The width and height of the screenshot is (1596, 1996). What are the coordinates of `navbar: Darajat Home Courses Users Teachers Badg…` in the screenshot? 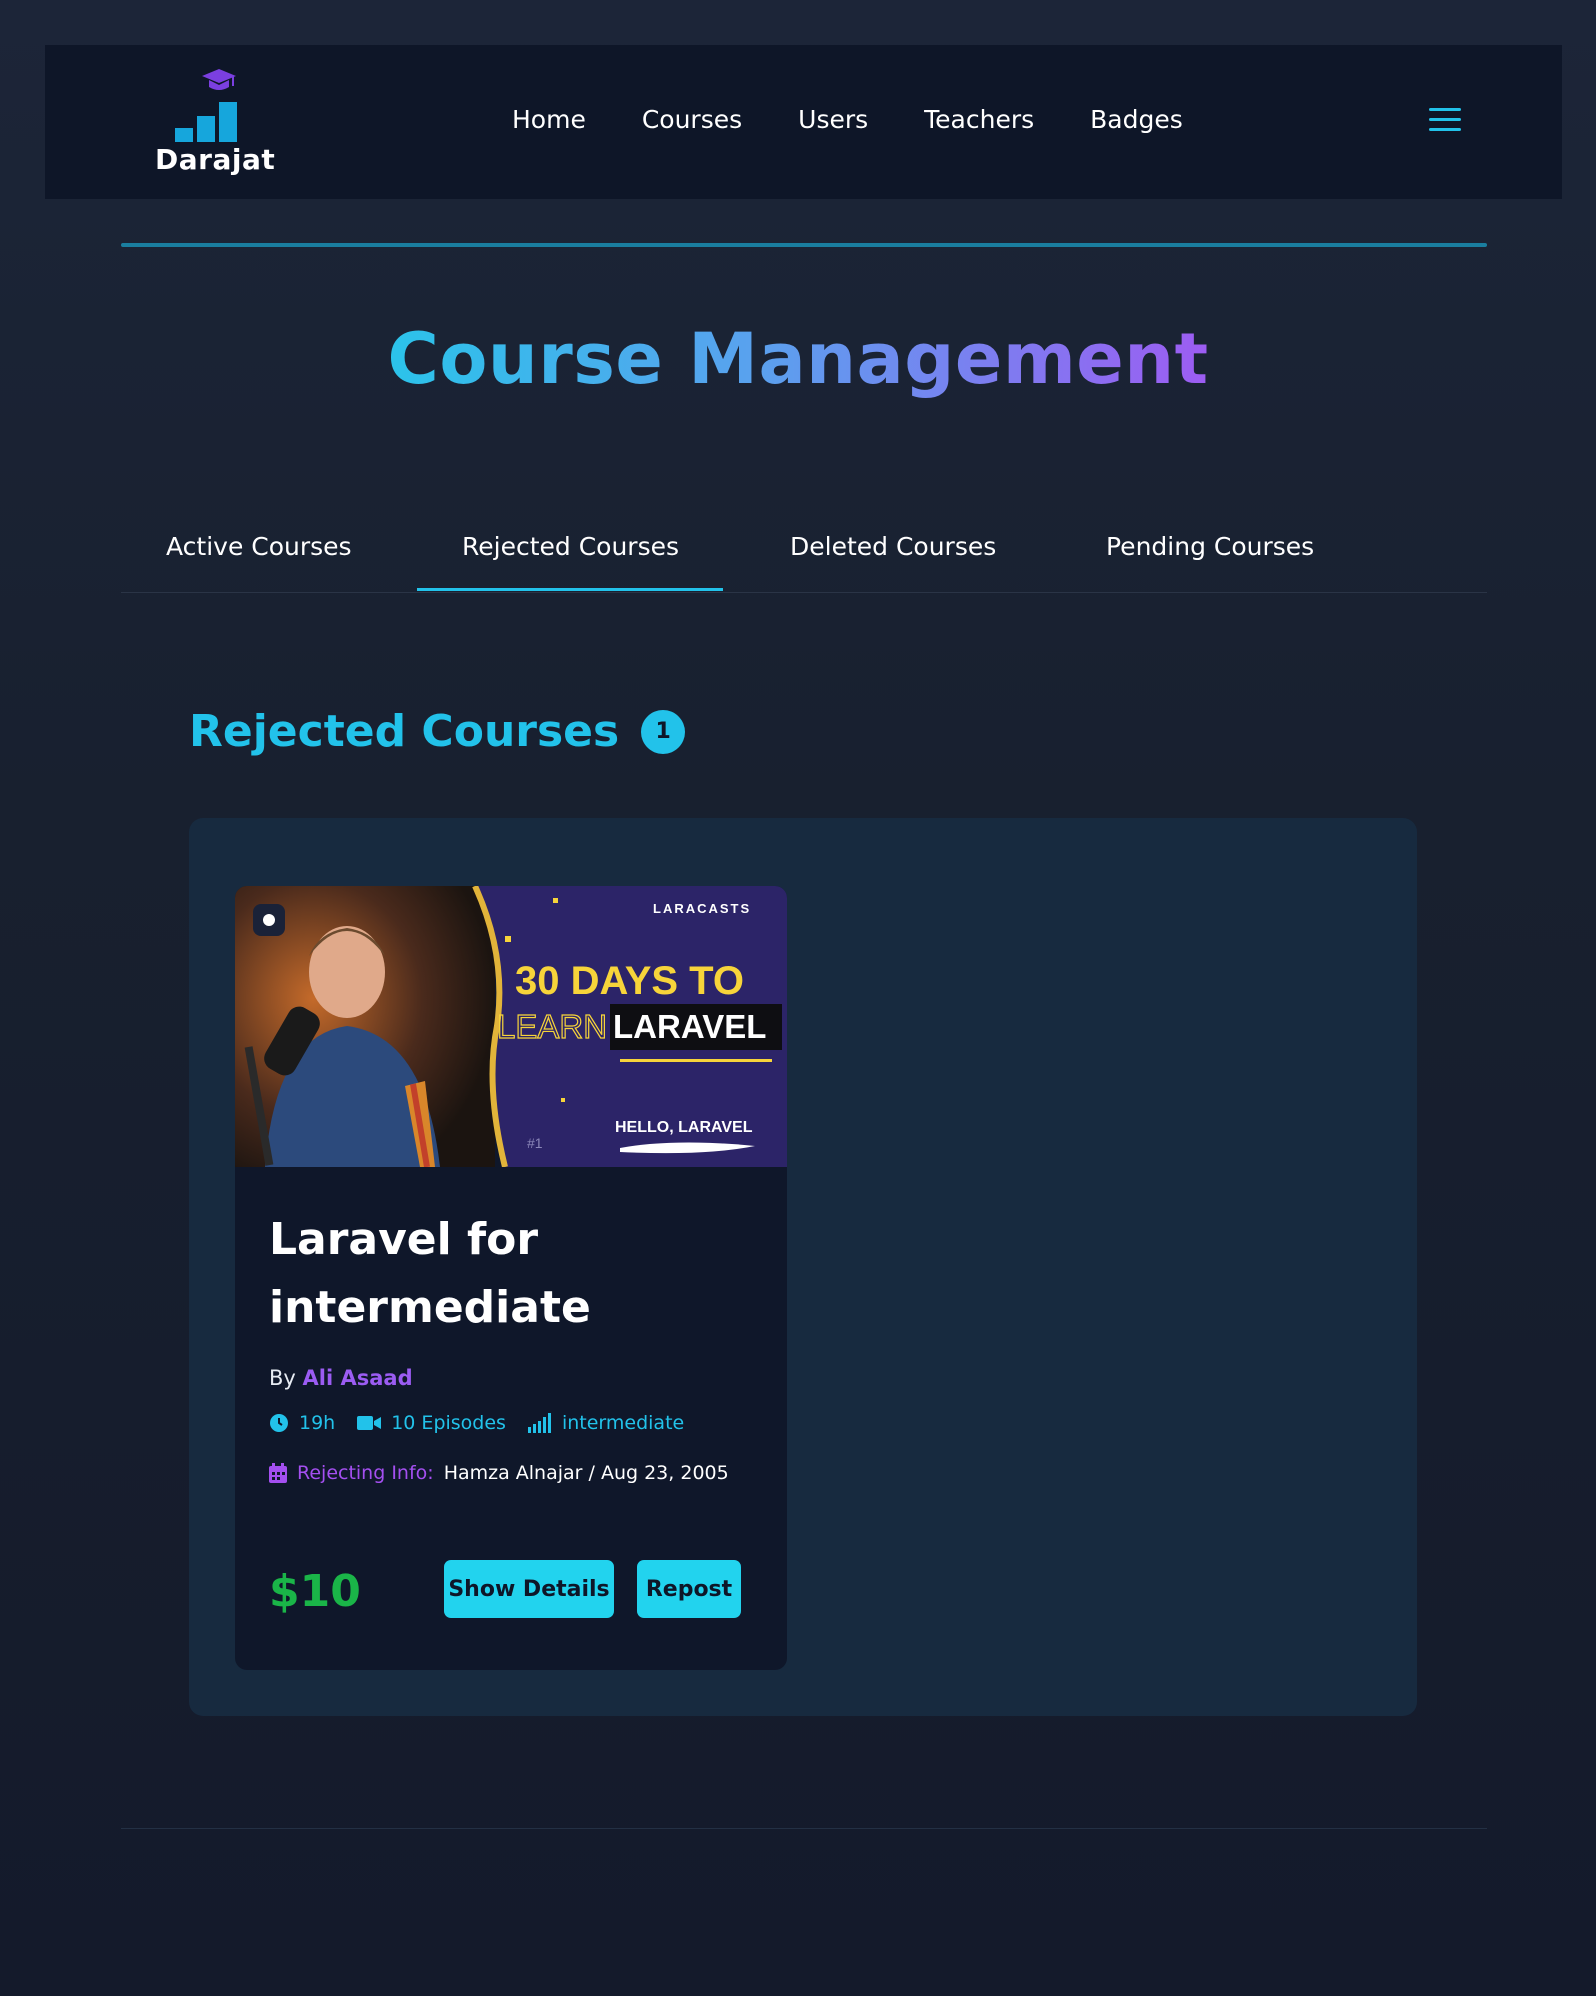 It's located at (803, 122).